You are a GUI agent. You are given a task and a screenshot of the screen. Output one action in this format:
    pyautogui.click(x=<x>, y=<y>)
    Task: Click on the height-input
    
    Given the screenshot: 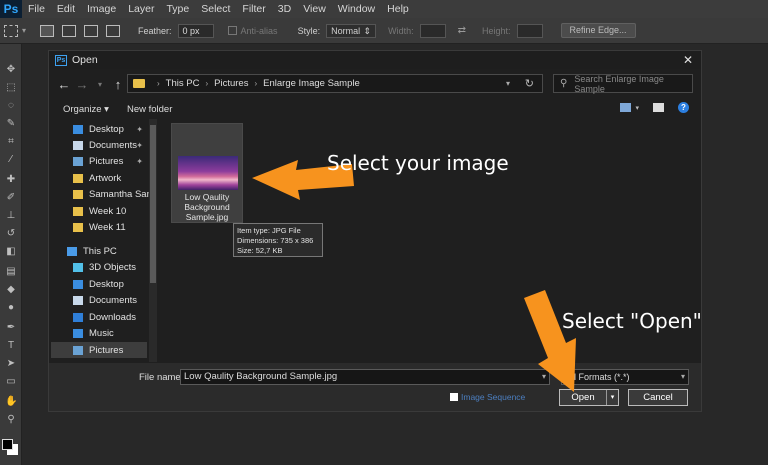 What is the action you would take?
    pyautogui.click(x=529, y=30)
    